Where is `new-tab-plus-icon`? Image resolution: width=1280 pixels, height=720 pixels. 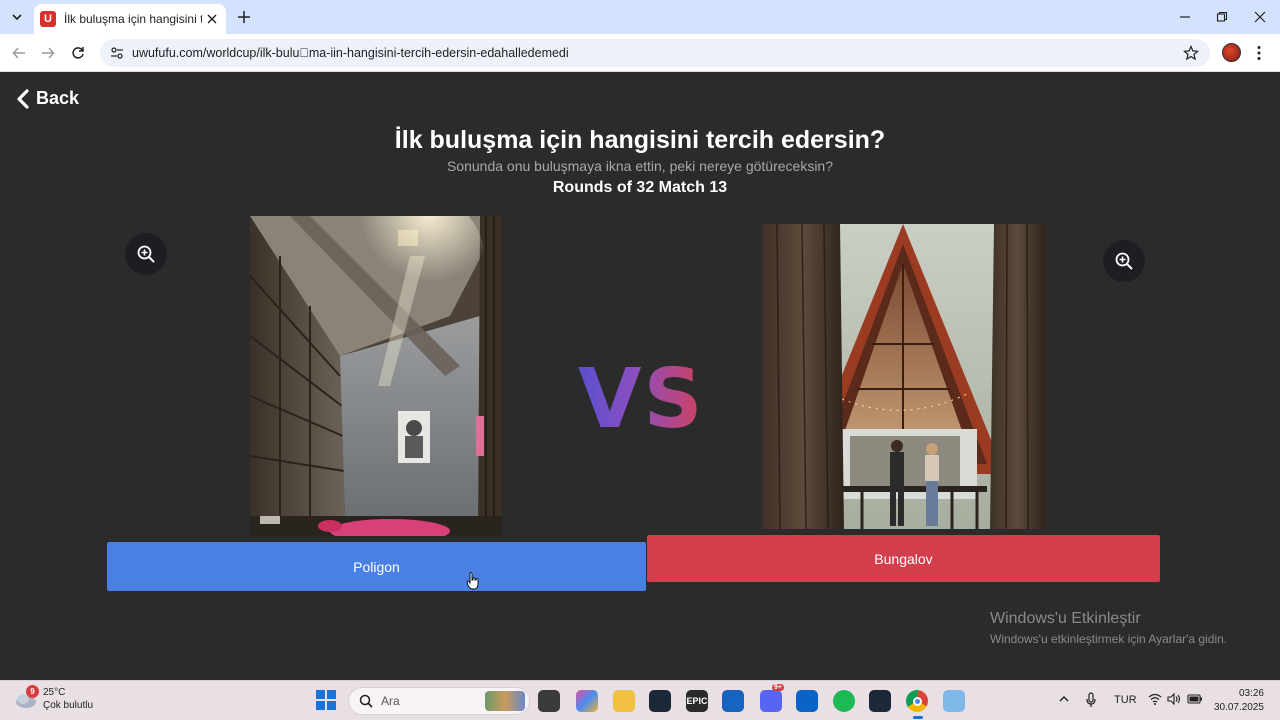 new-tab-plus-icon is located at coordinates (244, 17).